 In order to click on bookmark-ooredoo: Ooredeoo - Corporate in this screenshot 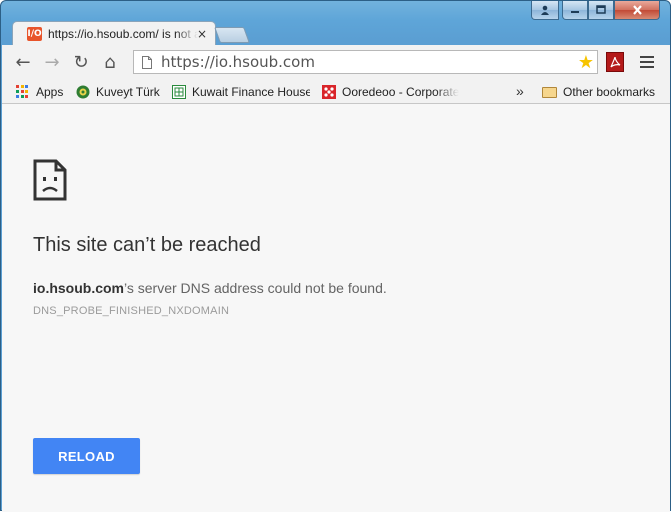, I will do `click(393, 92)`.